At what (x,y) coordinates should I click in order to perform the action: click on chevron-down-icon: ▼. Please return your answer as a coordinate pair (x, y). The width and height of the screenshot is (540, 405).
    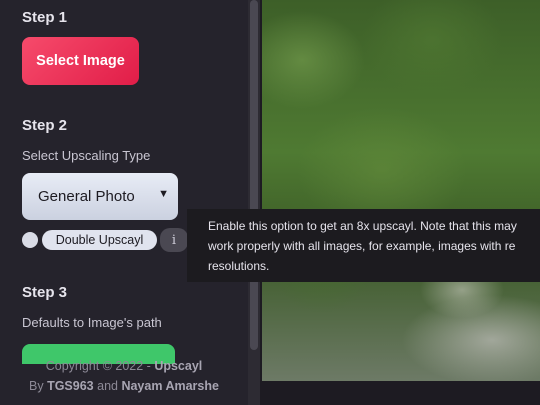
    Looking at the image, I should click on (163, 194).